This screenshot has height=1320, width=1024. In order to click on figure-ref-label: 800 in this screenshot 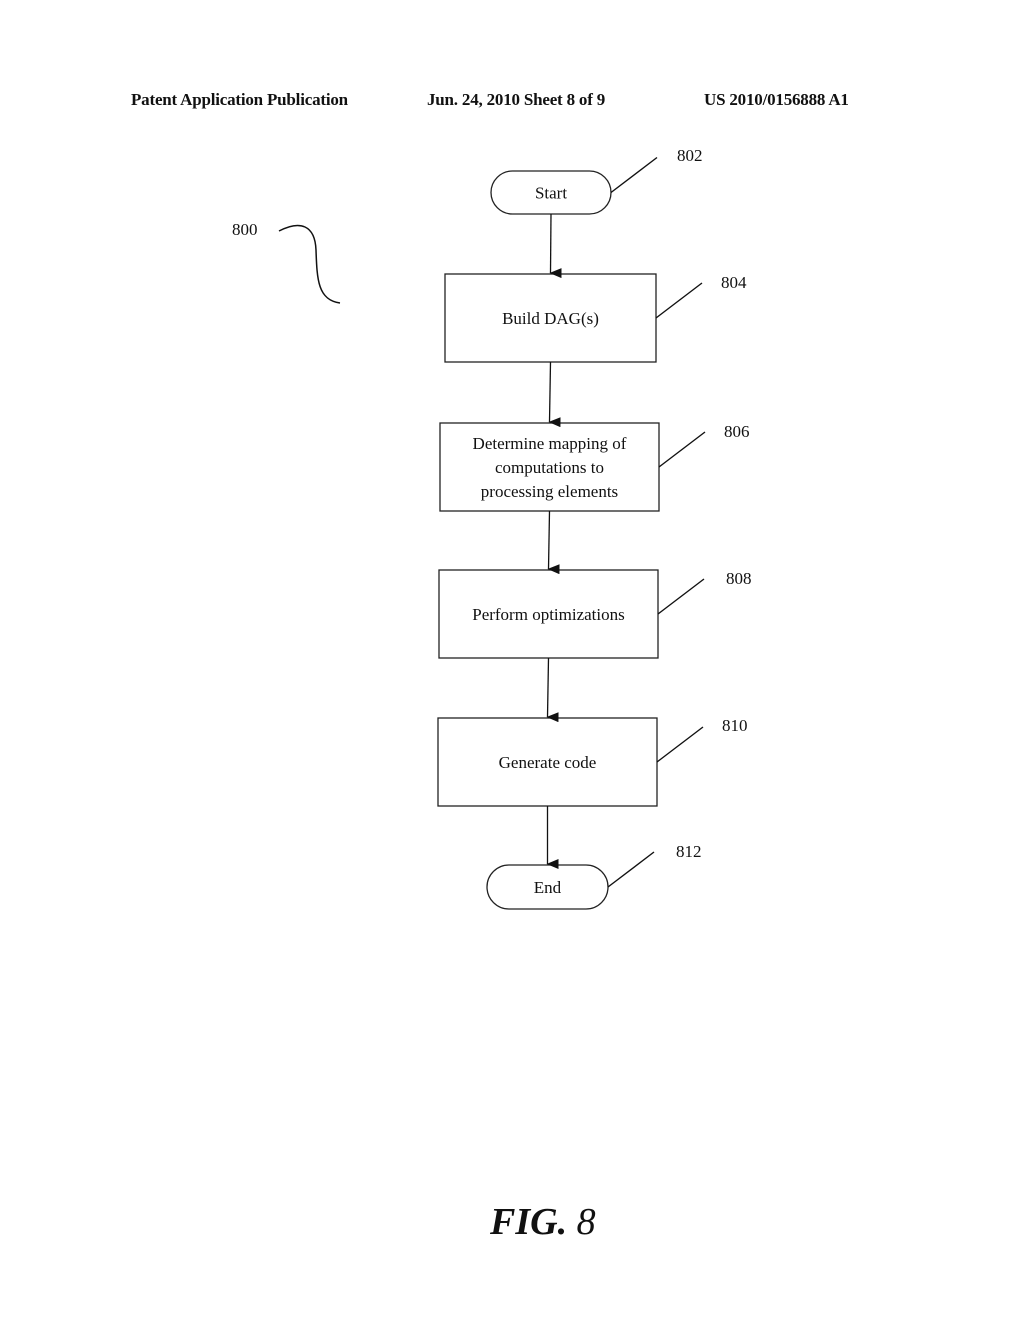, I will do `click(245, 229)`.